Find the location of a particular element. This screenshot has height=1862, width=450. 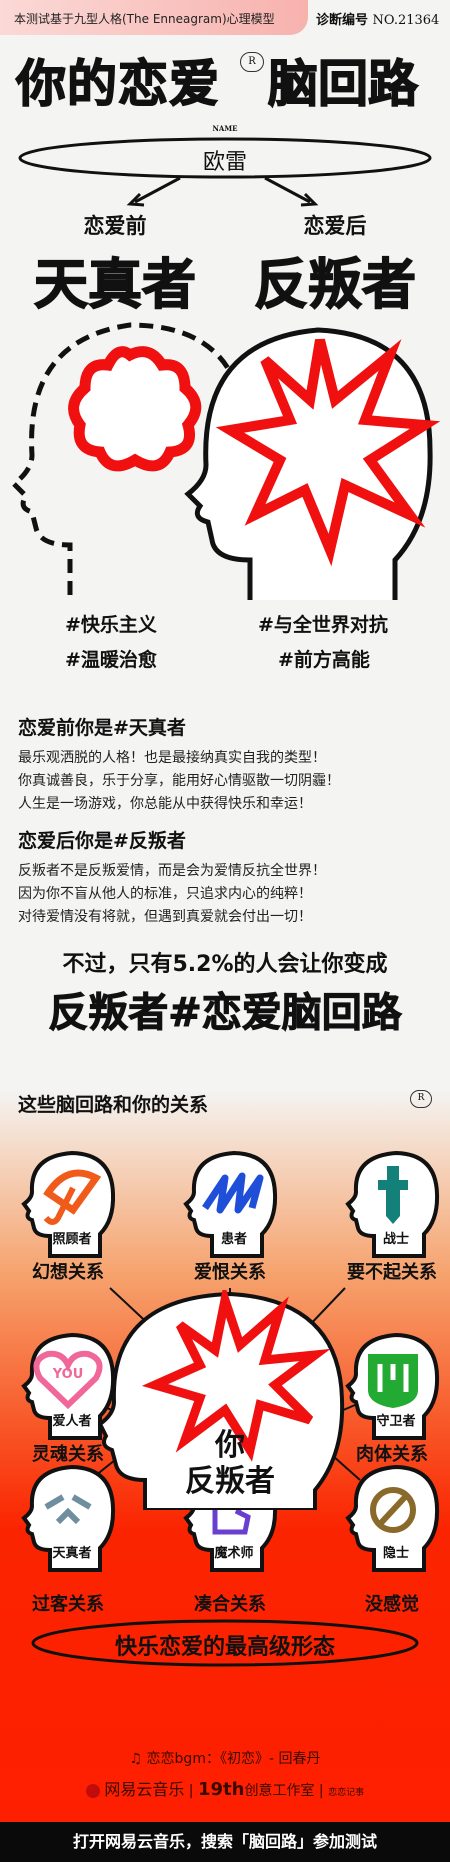

brand-row: 网易云音乐 | 19th创意工作室 | 恋恋记事 is located at coordinates (225, 1788).